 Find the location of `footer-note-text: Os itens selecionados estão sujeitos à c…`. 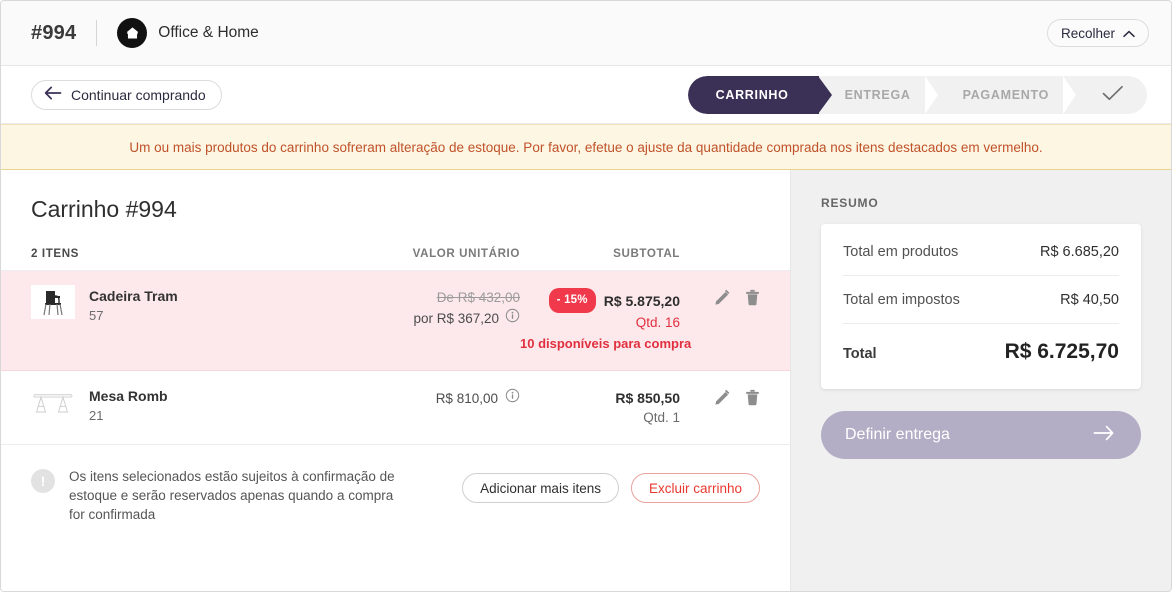

footer-note-text: Os itens selecionados estão sujeitos à c… is located at coordinates (232, 495).